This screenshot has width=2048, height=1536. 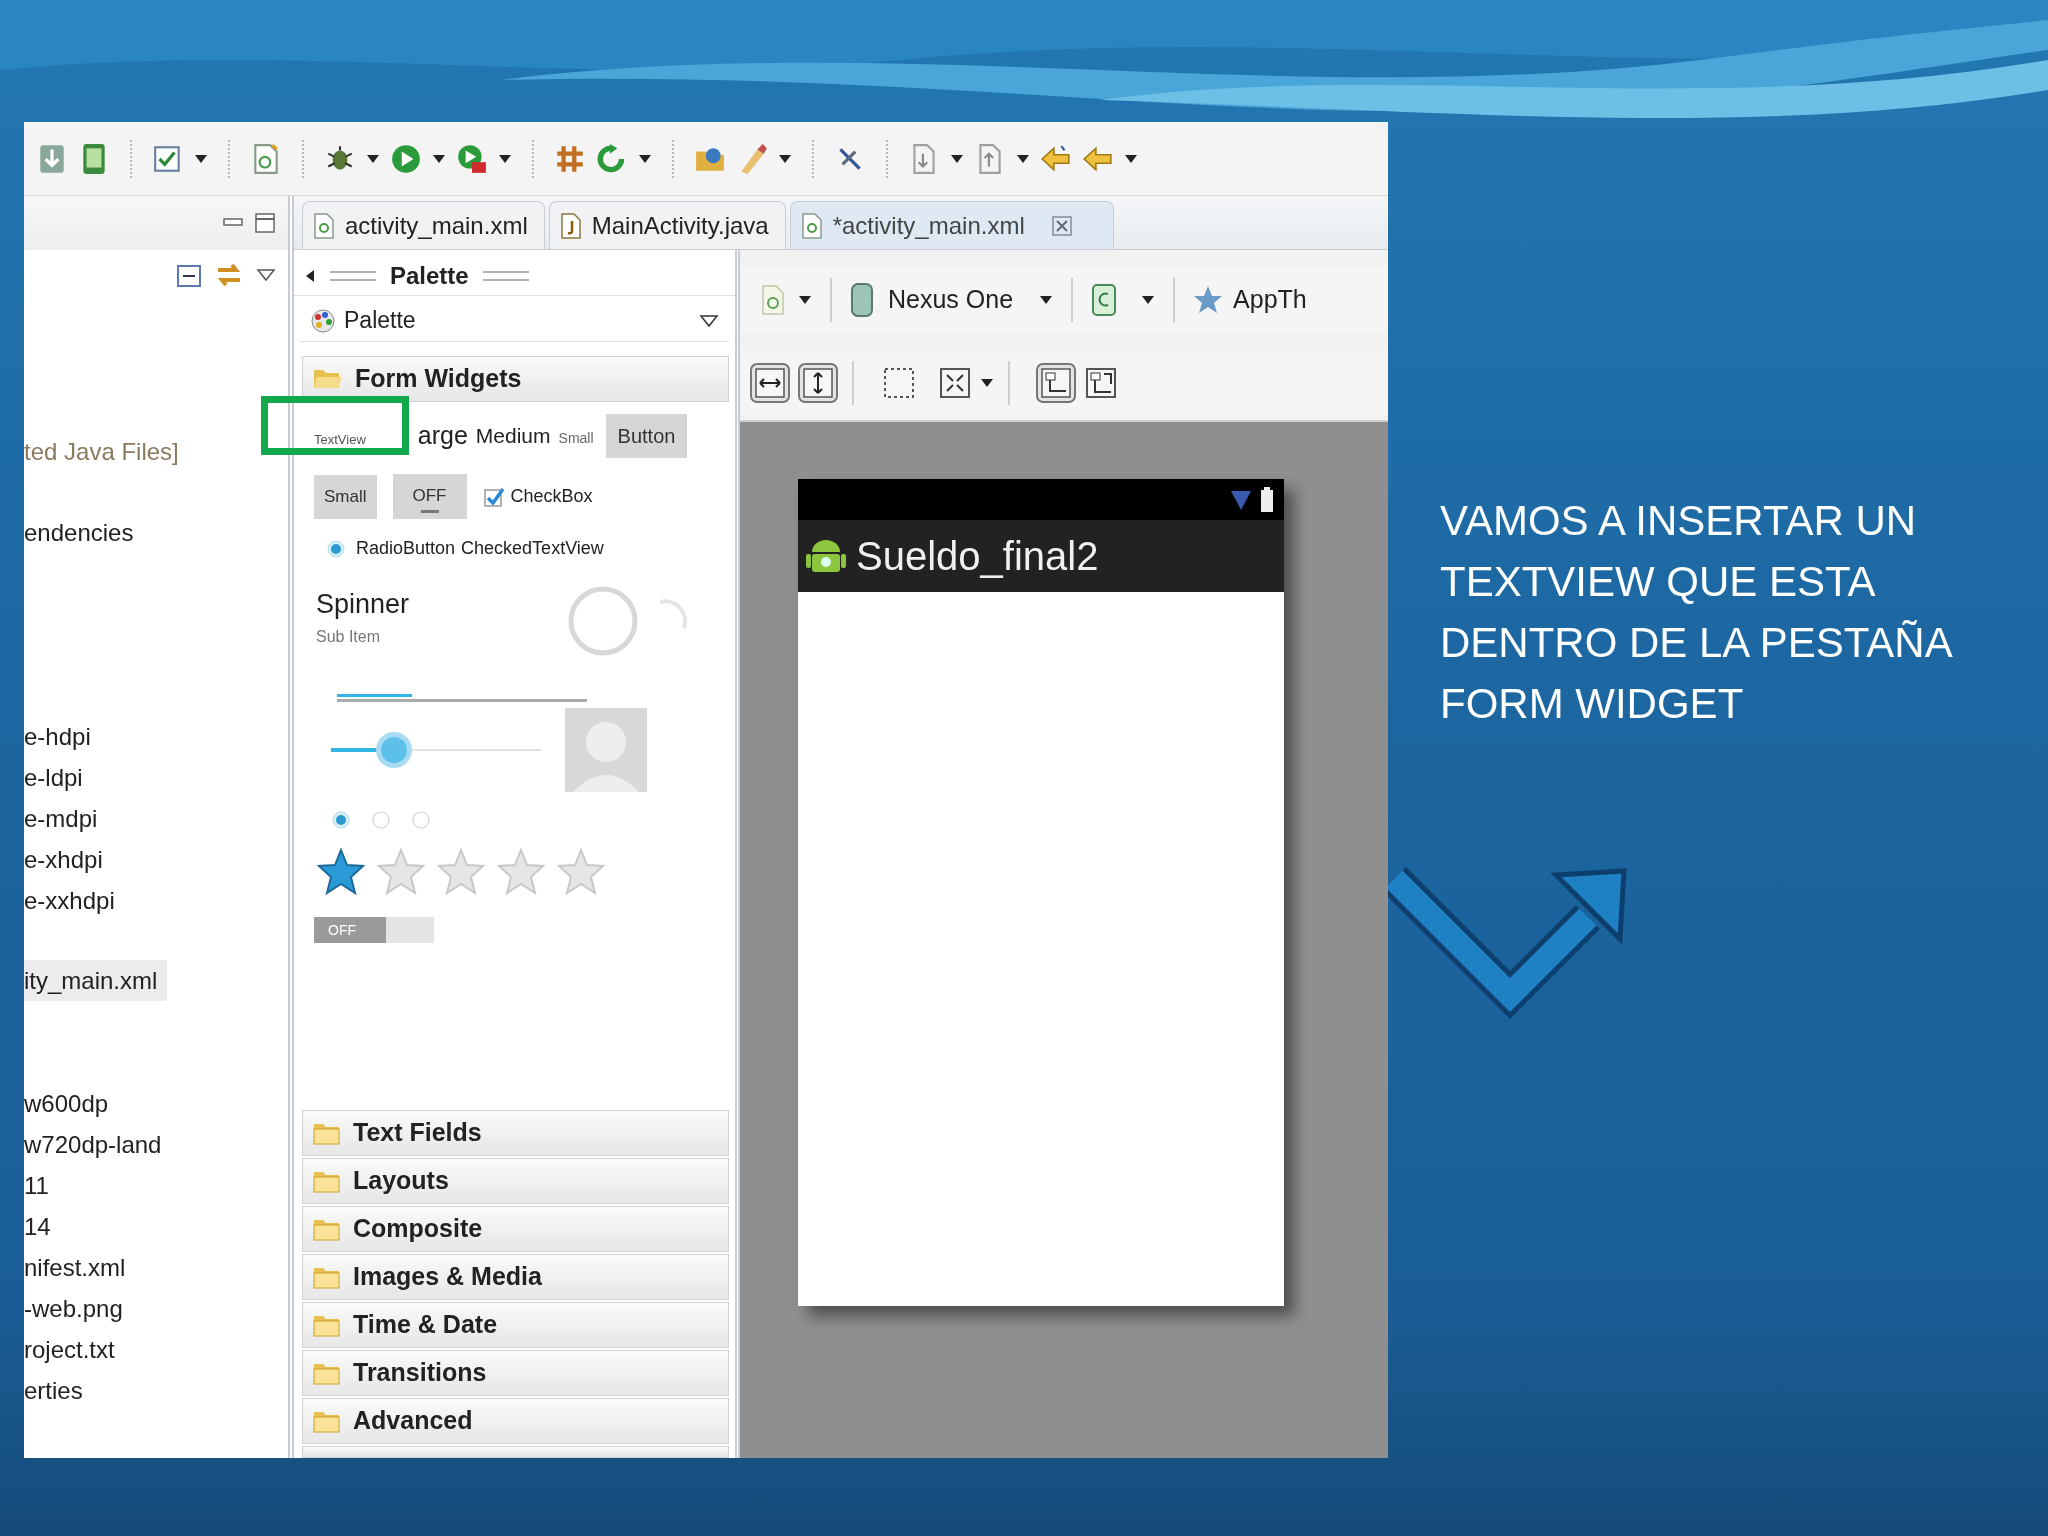 What do you see at coordinates (576, 438) in the screenshot?
I see `small-text-sample: Small` at bounding box center [576, 438].